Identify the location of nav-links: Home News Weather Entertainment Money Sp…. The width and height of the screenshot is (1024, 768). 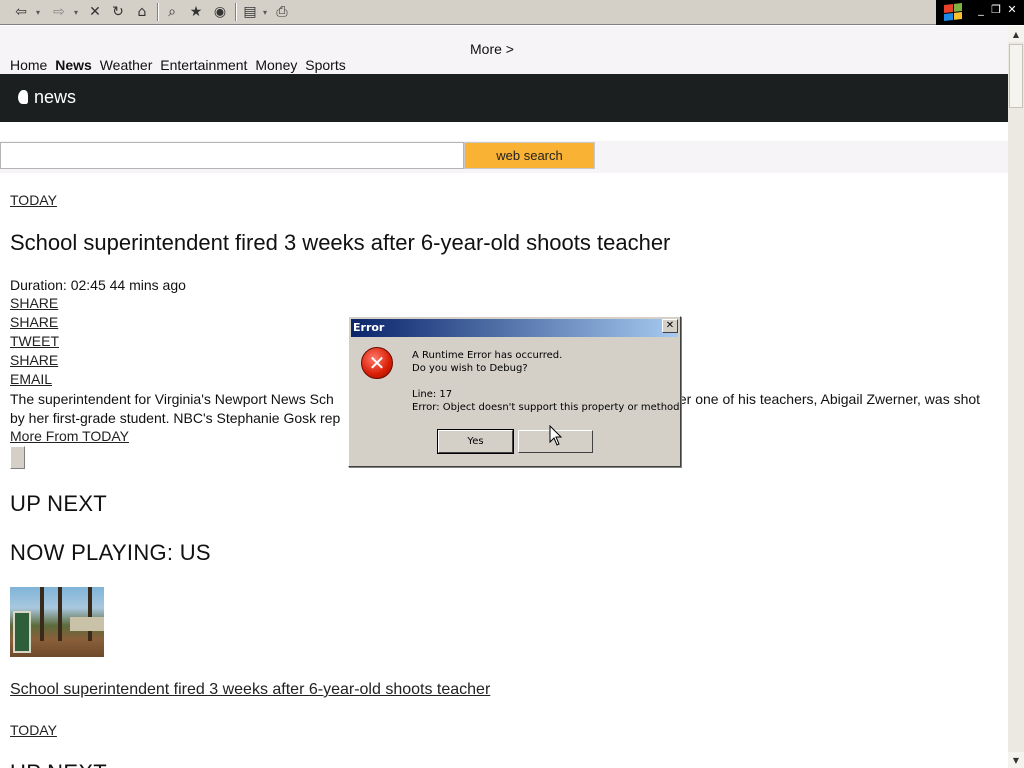
(180, 65).